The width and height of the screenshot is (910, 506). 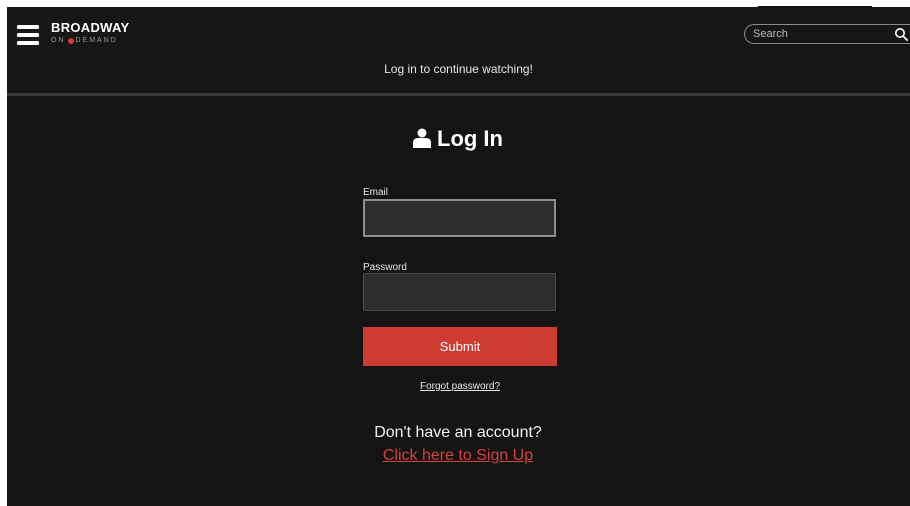 I want to click on search-icon, so click(x=901, y=34).